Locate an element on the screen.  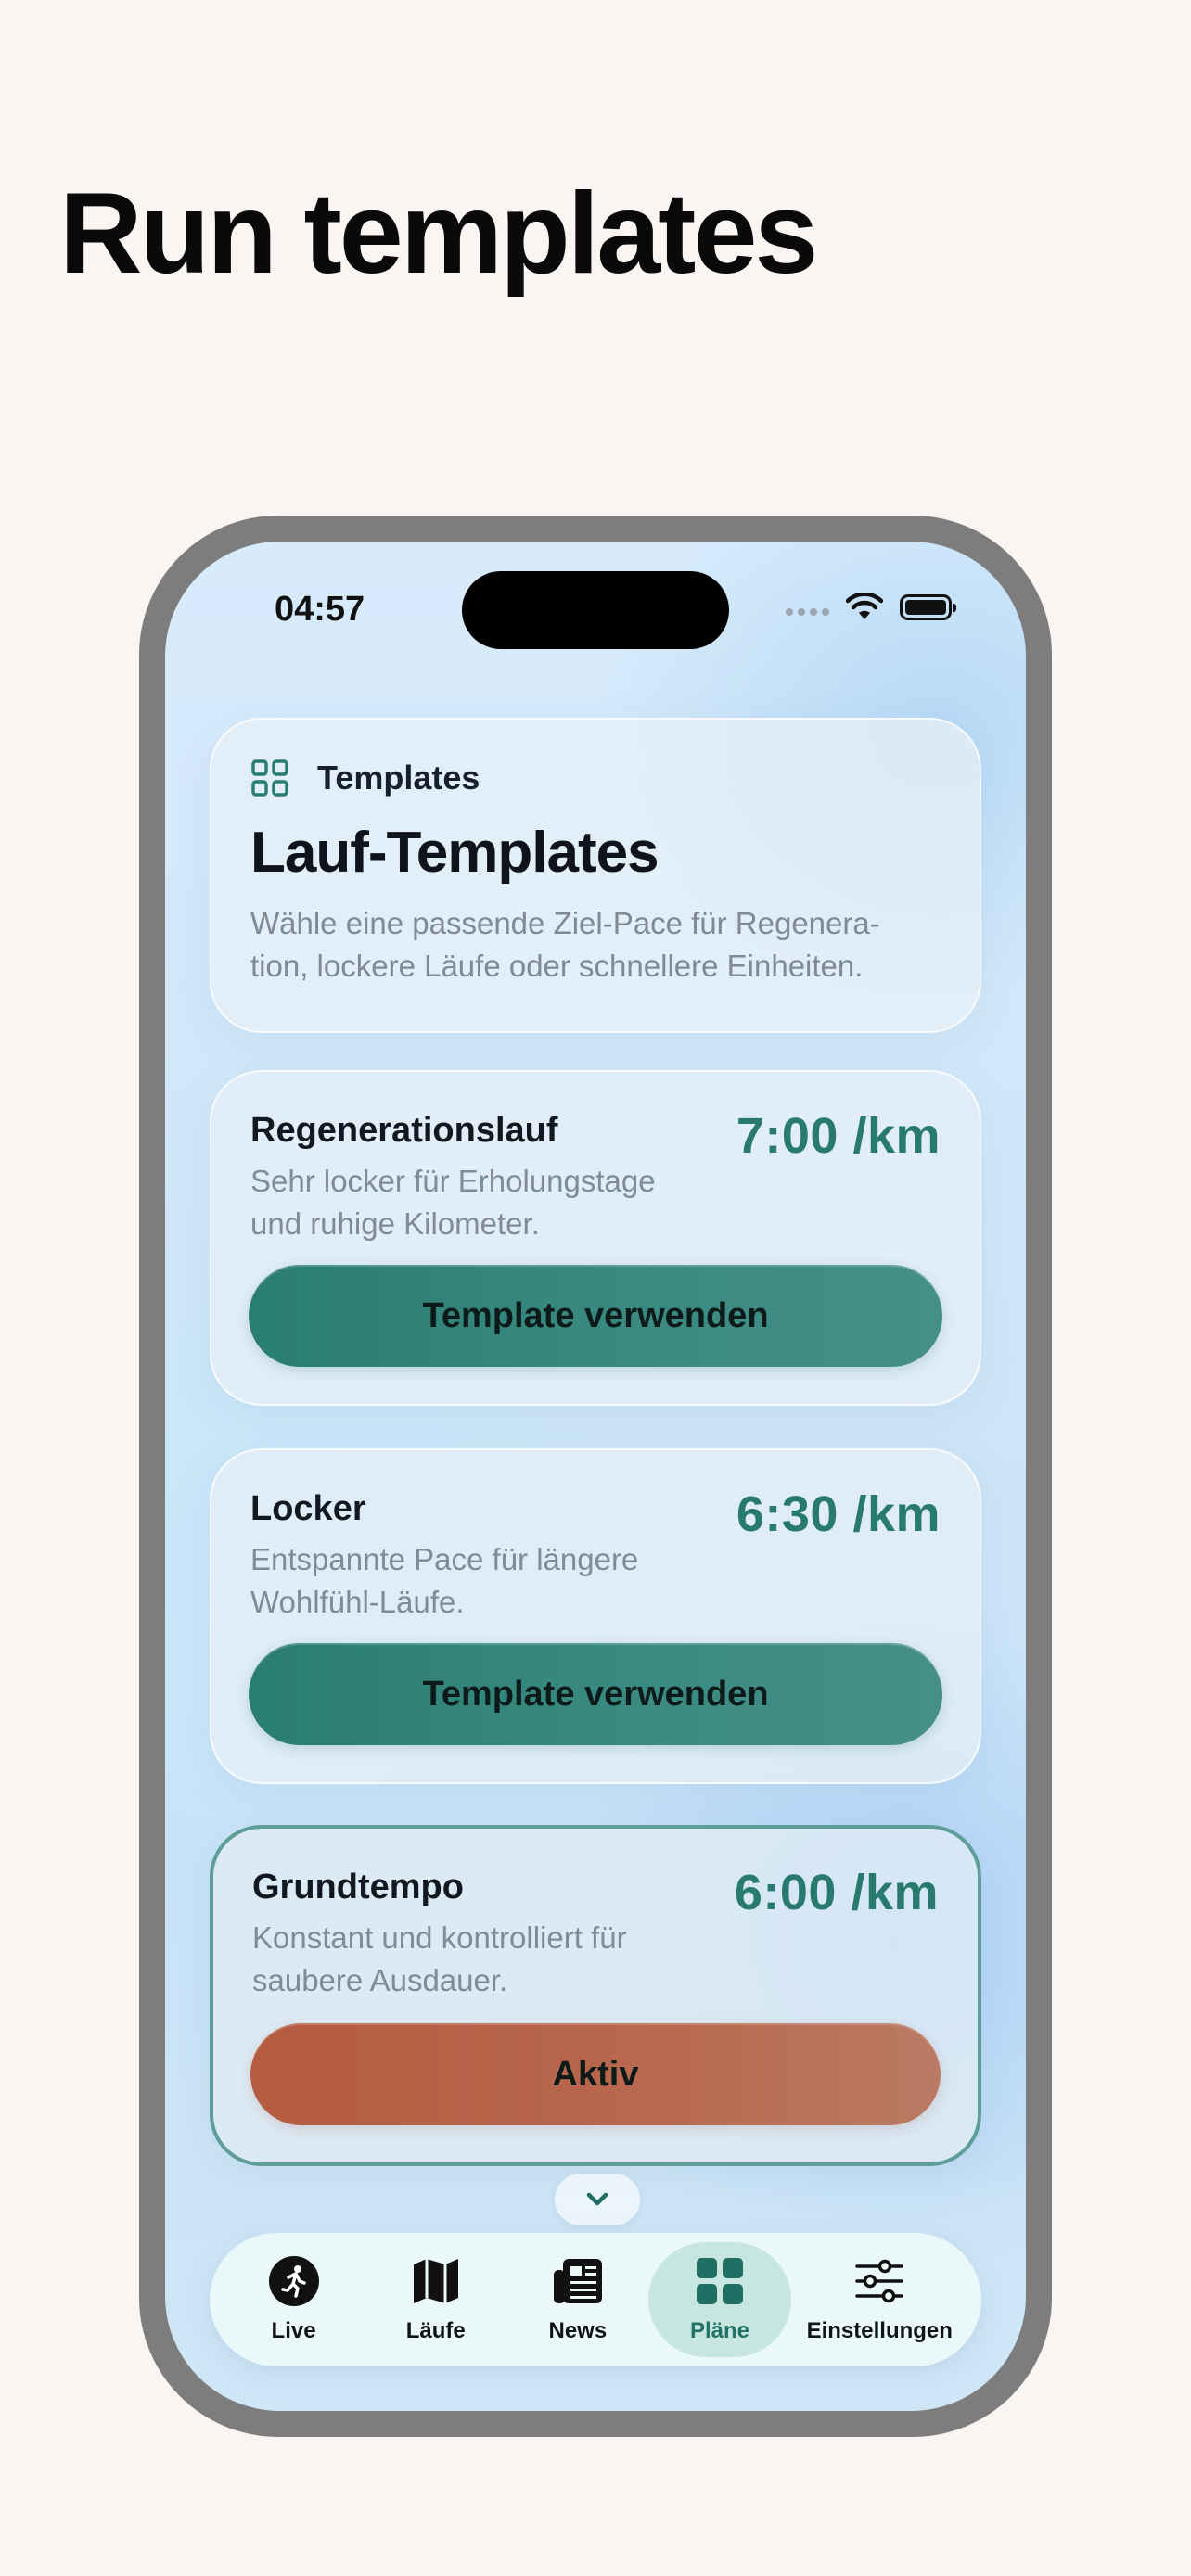
tab-bar: Live Läufe News Pläne Einstellungen is located at coordinates (595, 2299).